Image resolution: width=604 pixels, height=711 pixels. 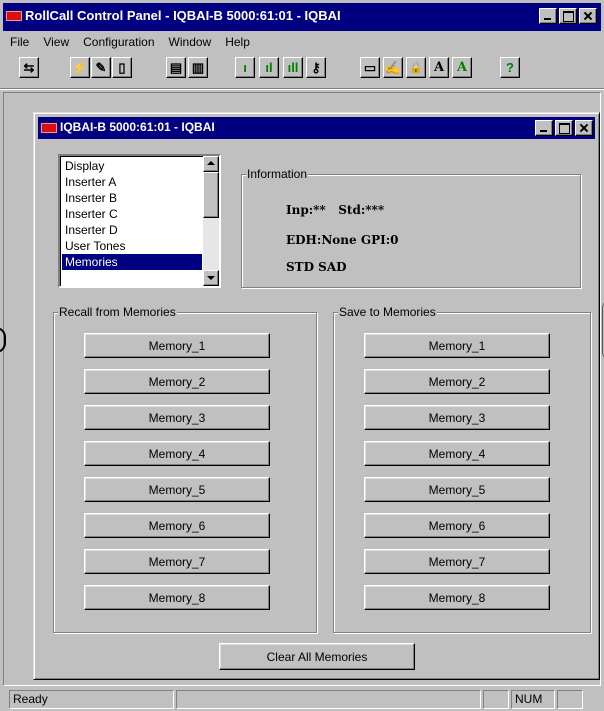 I want to click on window-controls, so click(x=568, y=16).